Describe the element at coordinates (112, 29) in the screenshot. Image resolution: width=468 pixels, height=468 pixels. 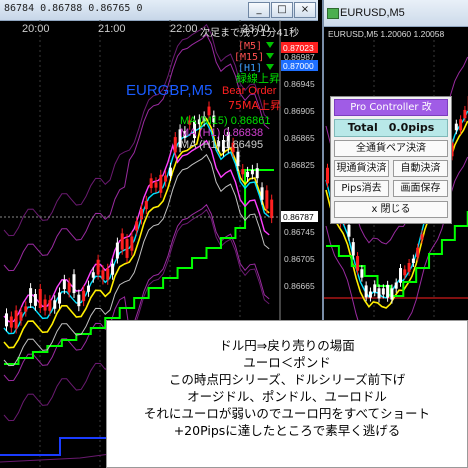
I see `time-label: 21:00` at that location.